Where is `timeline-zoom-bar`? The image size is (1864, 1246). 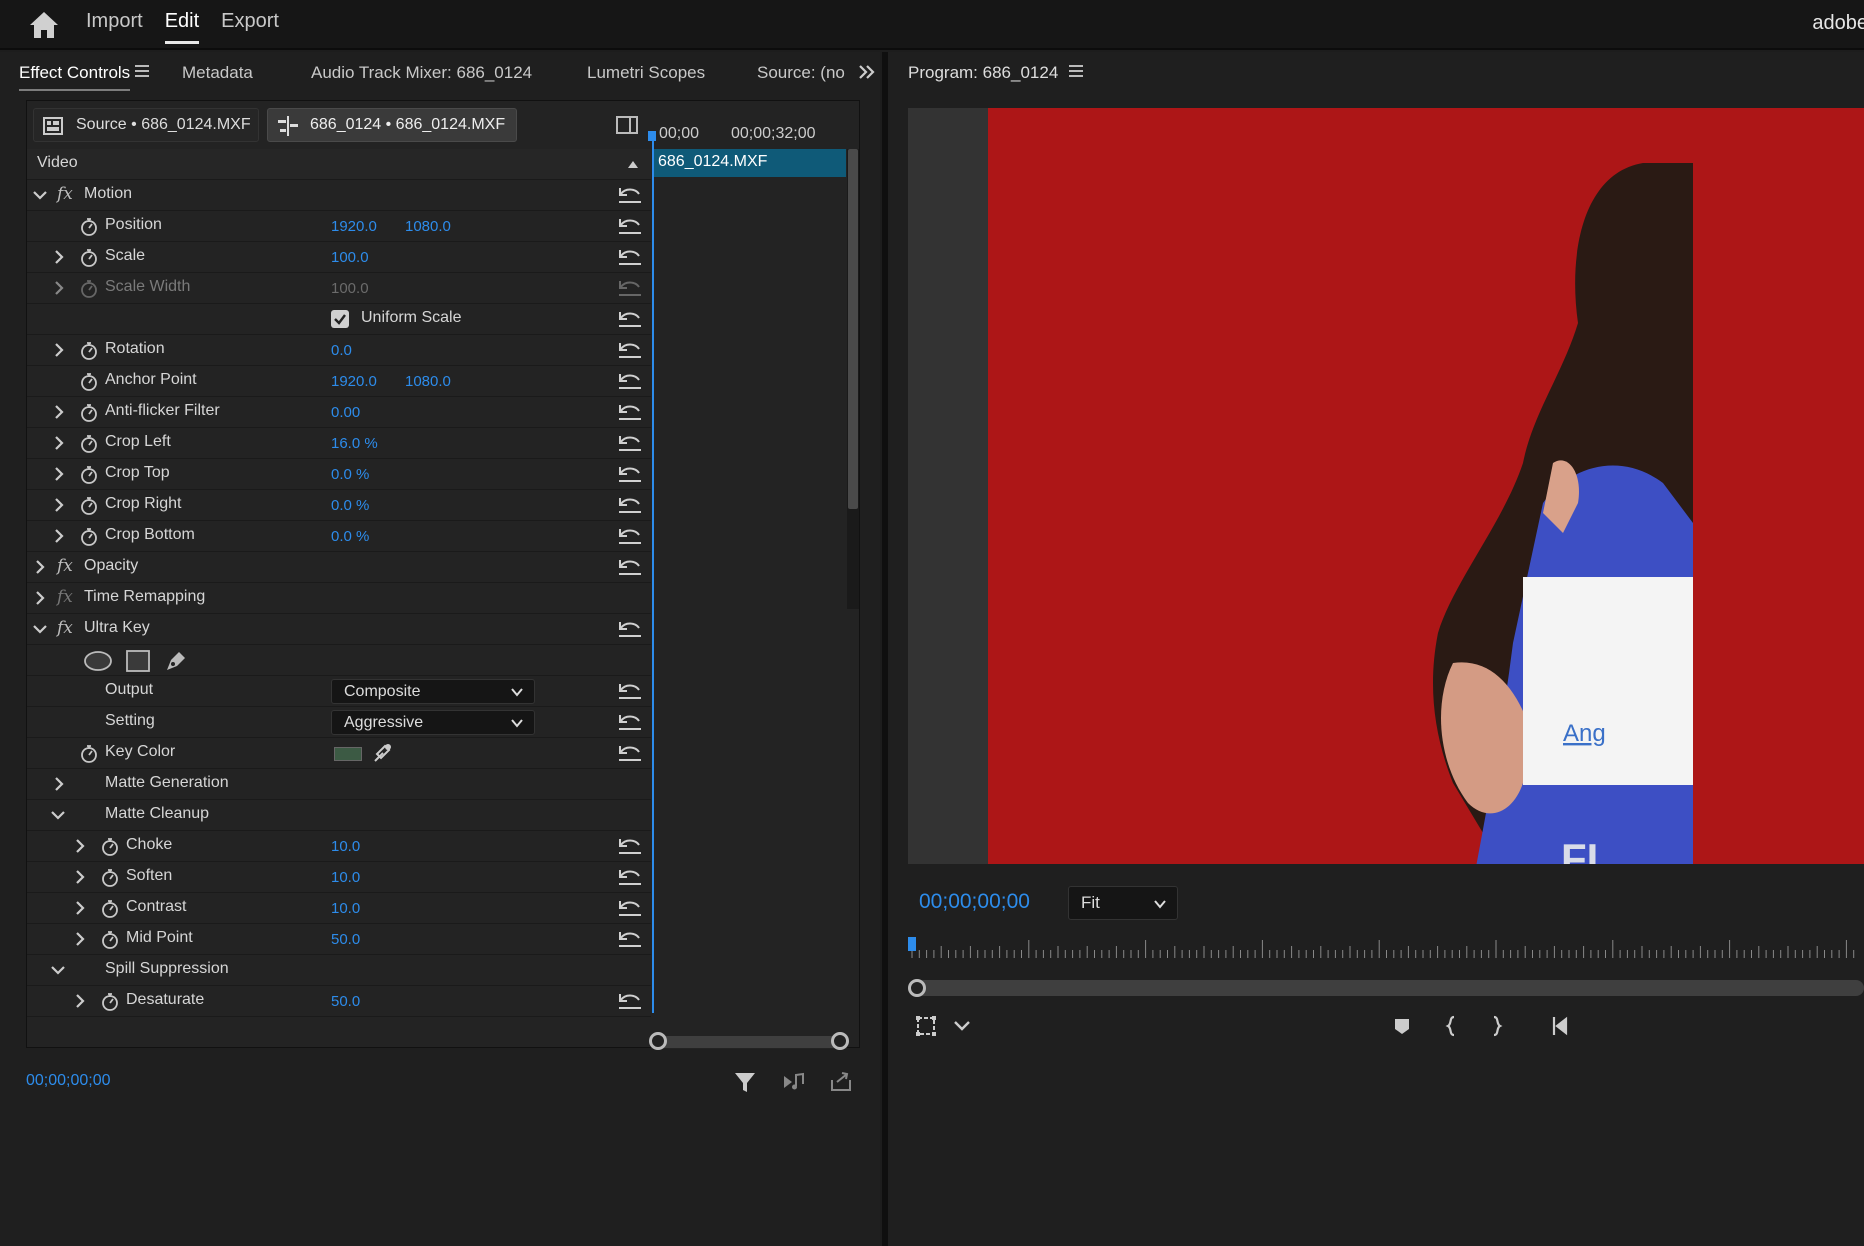 timeline-zoom-bar is located at coordinates (749, 1041).